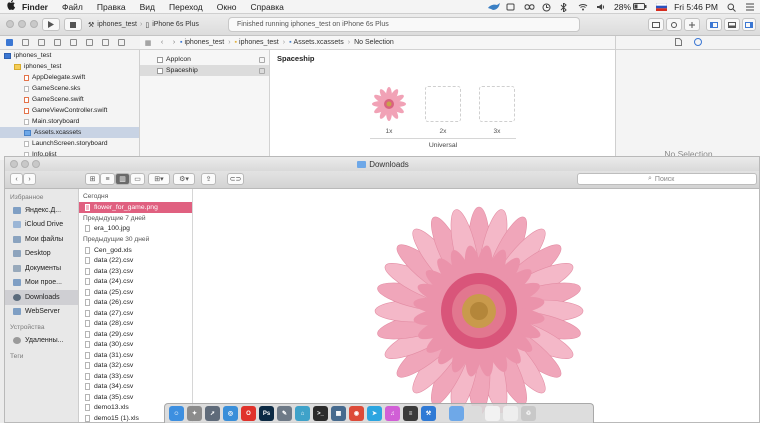  I want to click on navigator-item: GameViewController.swift, so click(69, 110).